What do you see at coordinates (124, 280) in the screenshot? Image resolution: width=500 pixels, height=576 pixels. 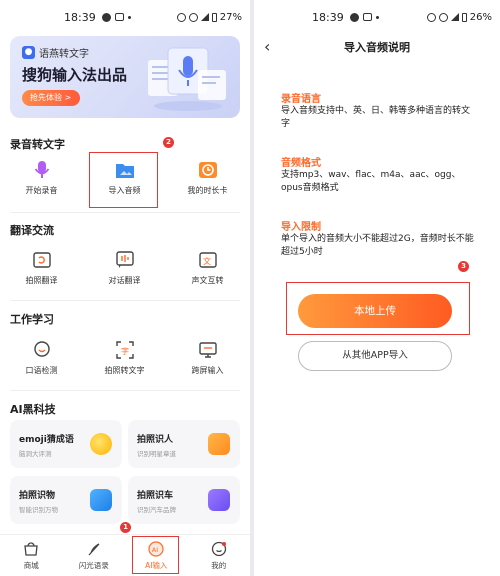 I see `dialog-translate-label: 对话翻译` at bounding box center [124, 280].